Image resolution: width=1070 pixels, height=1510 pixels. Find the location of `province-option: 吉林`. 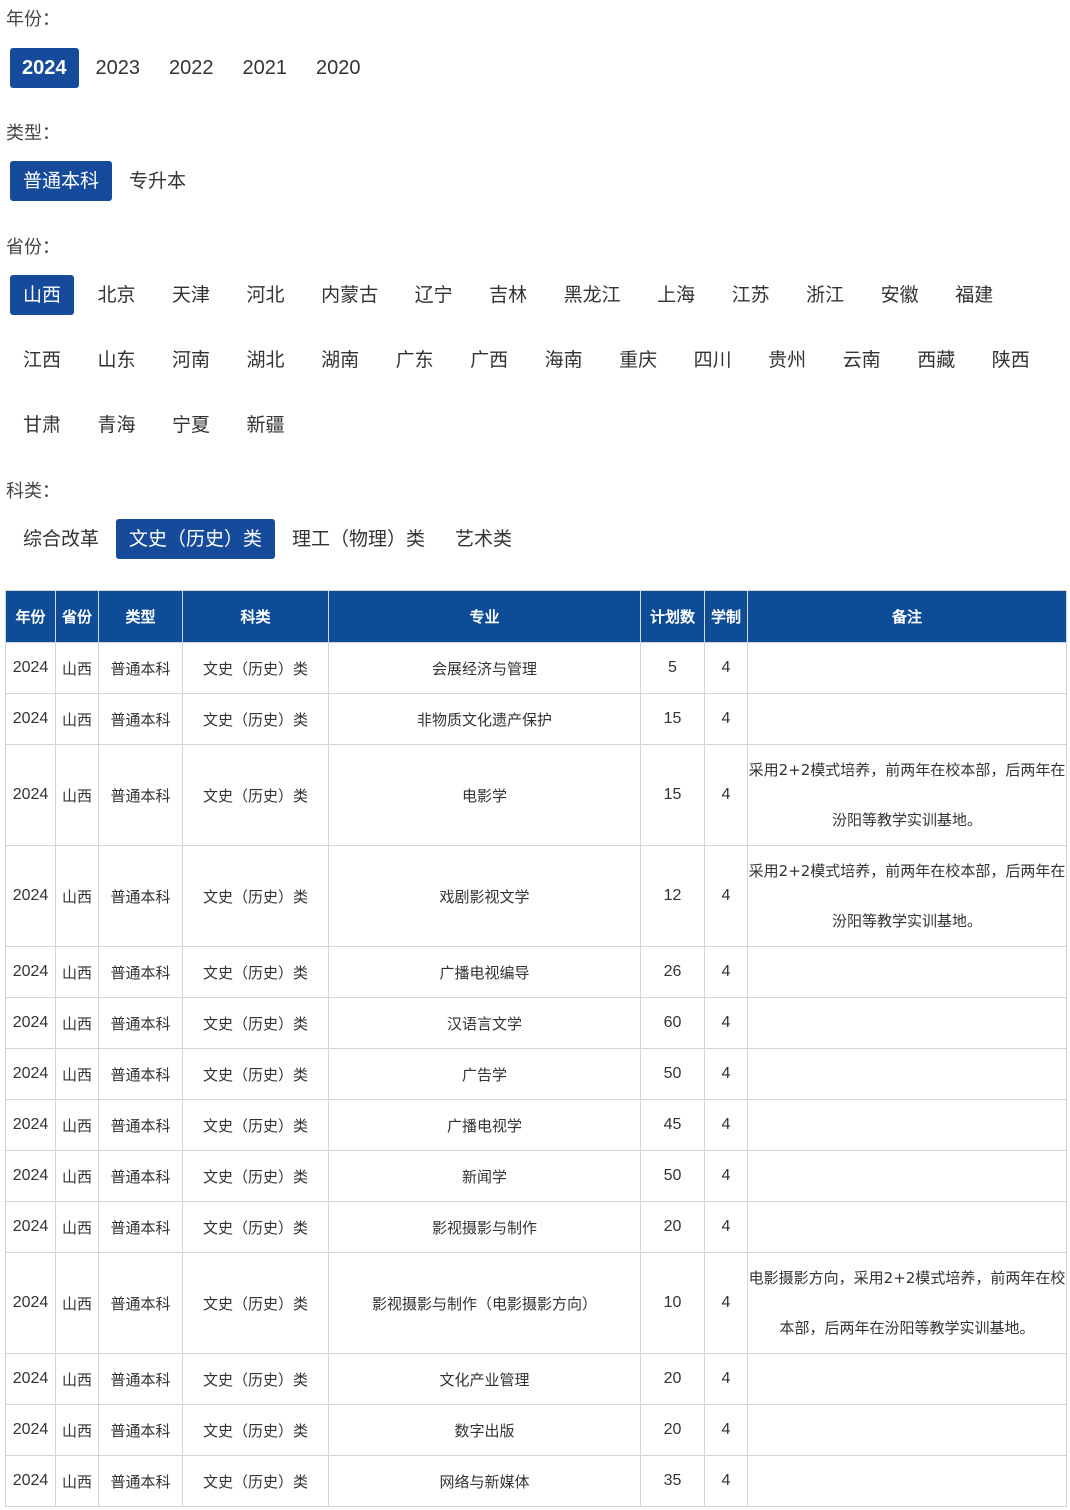

province-option: 吉林 is located at coordinates (508, 295).